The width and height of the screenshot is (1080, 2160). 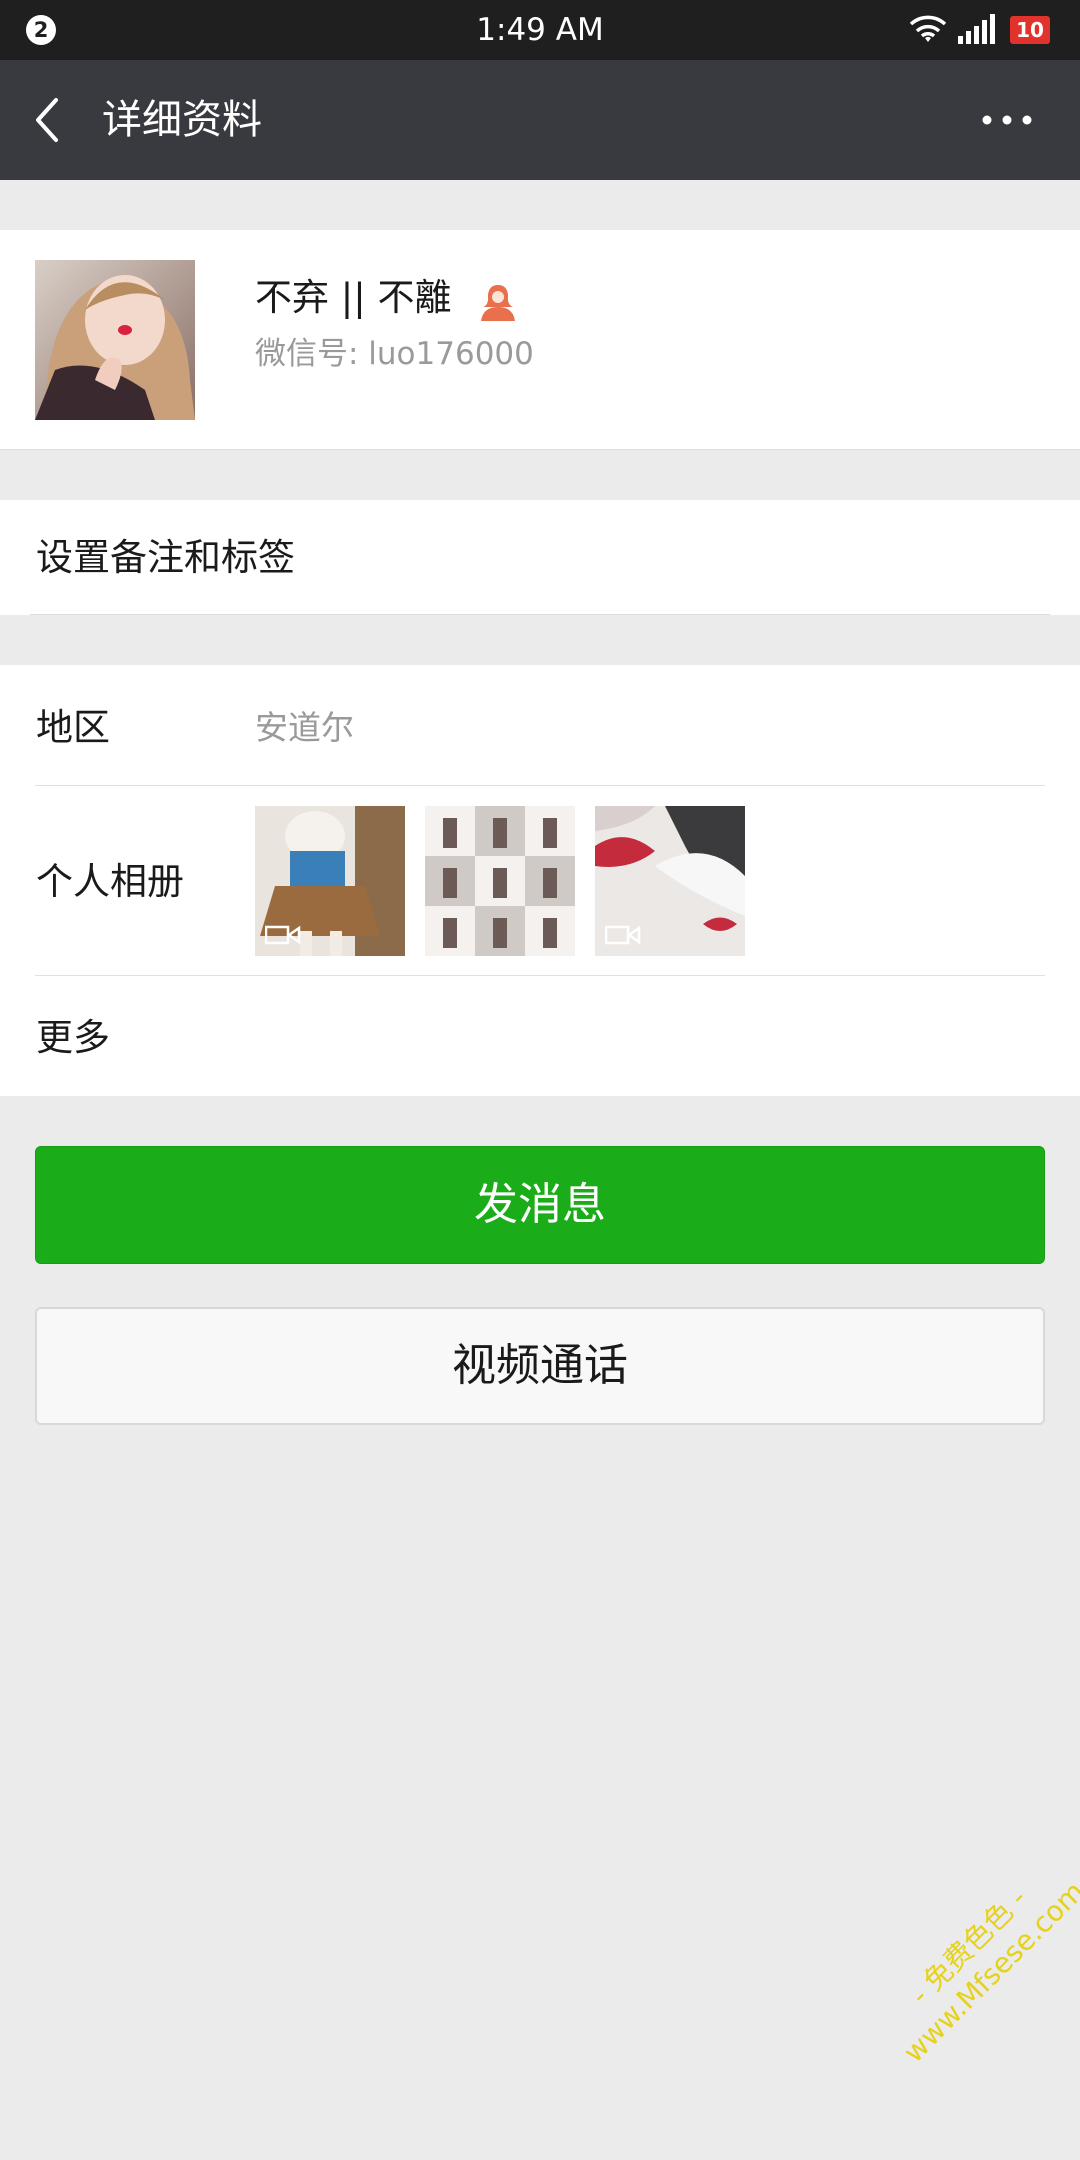 What do you see at coordinates (1007, 120) in the screenshot?
I see `more-dots-icon` at bounding box center [1007, 120].